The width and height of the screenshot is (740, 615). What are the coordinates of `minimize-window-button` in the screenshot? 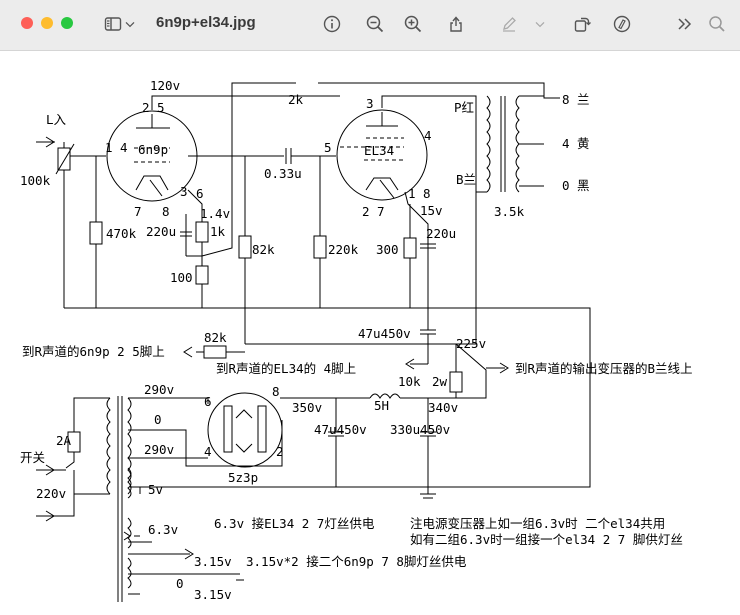 It's located at (47, 23).